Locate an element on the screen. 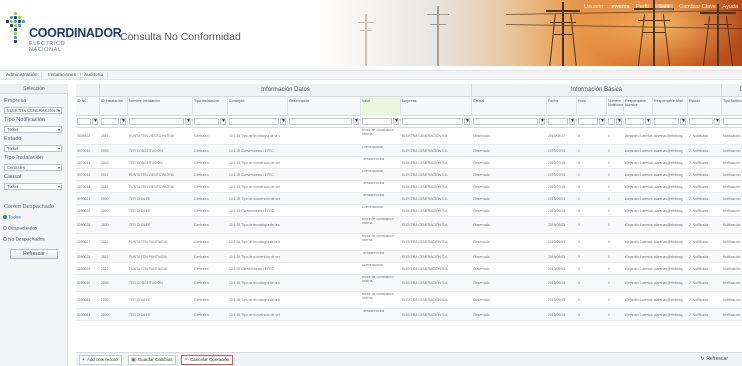  tipo-instalacion-value: Centrales is located at coordinates (16, 167).